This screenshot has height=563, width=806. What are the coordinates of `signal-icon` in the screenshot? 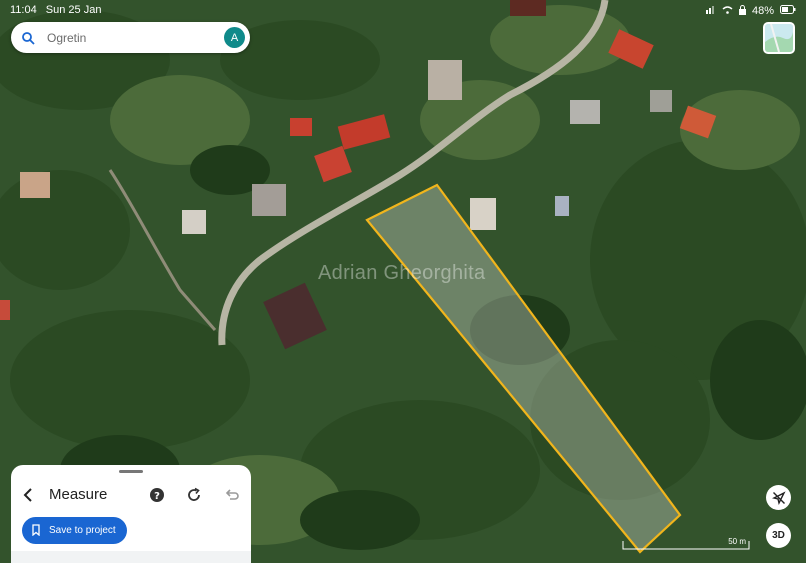 It's located at (710, 11).